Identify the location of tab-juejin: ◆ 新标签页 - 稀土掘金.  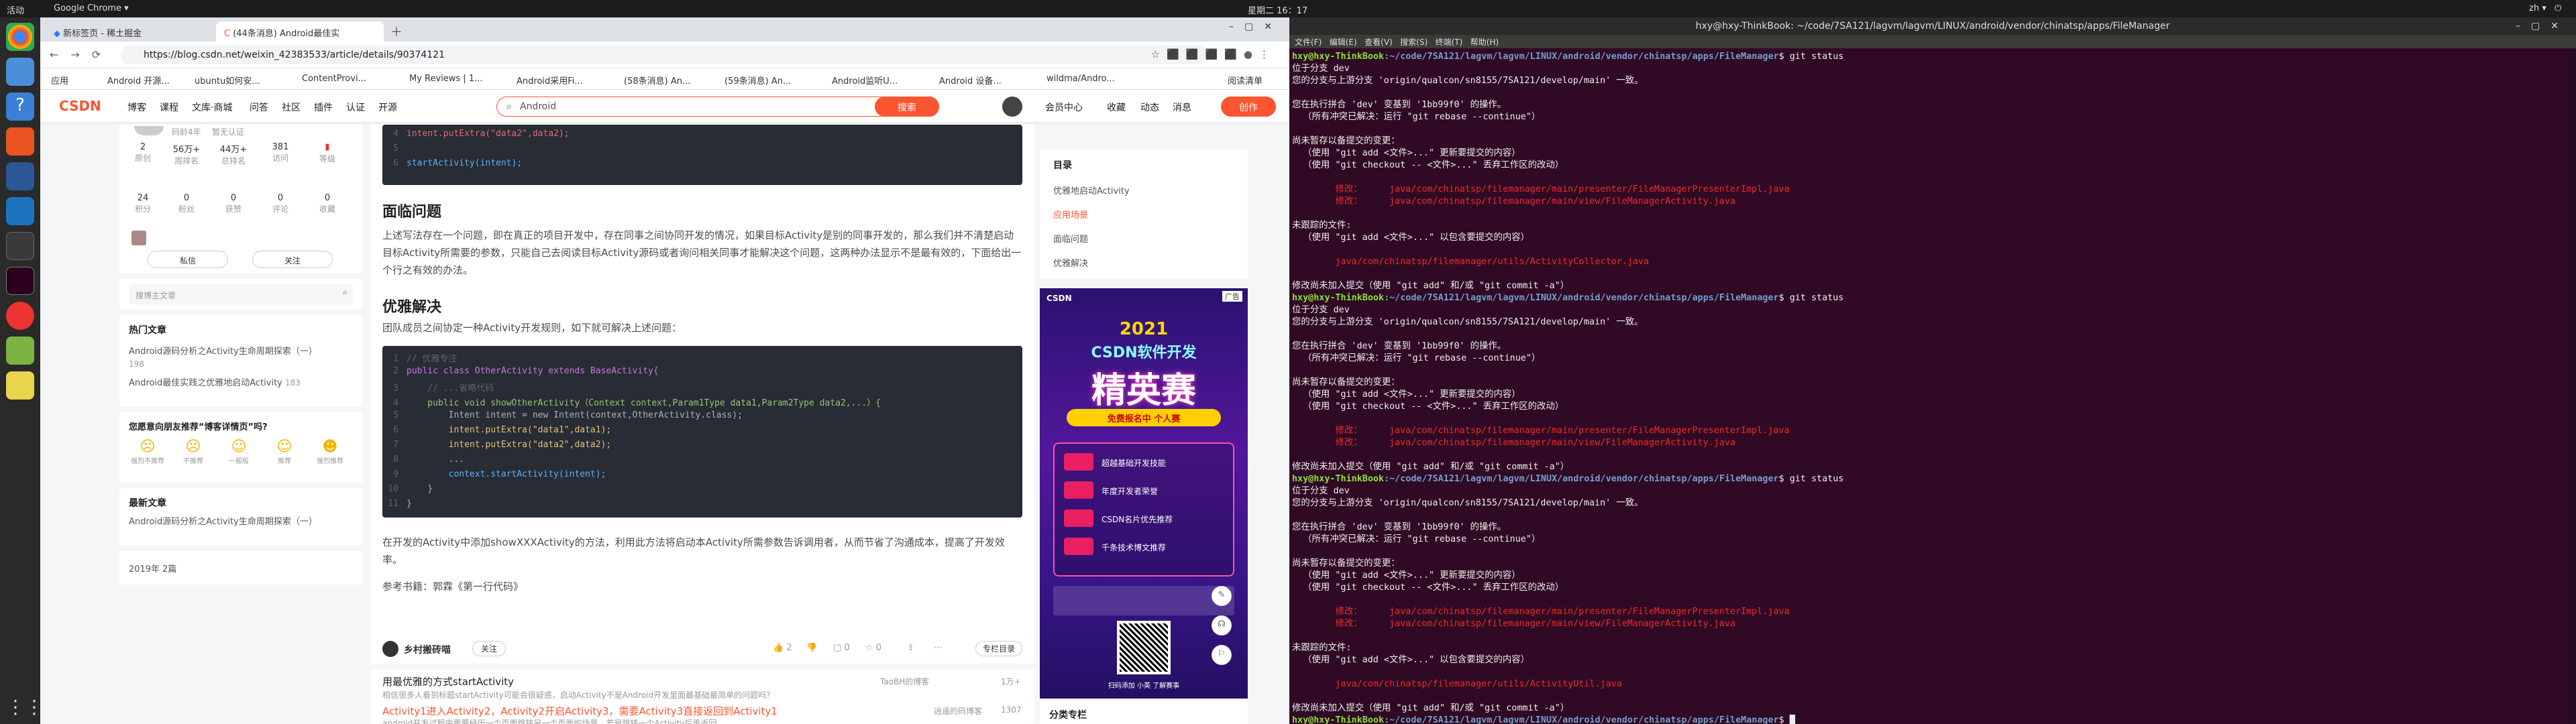
(129, 32).